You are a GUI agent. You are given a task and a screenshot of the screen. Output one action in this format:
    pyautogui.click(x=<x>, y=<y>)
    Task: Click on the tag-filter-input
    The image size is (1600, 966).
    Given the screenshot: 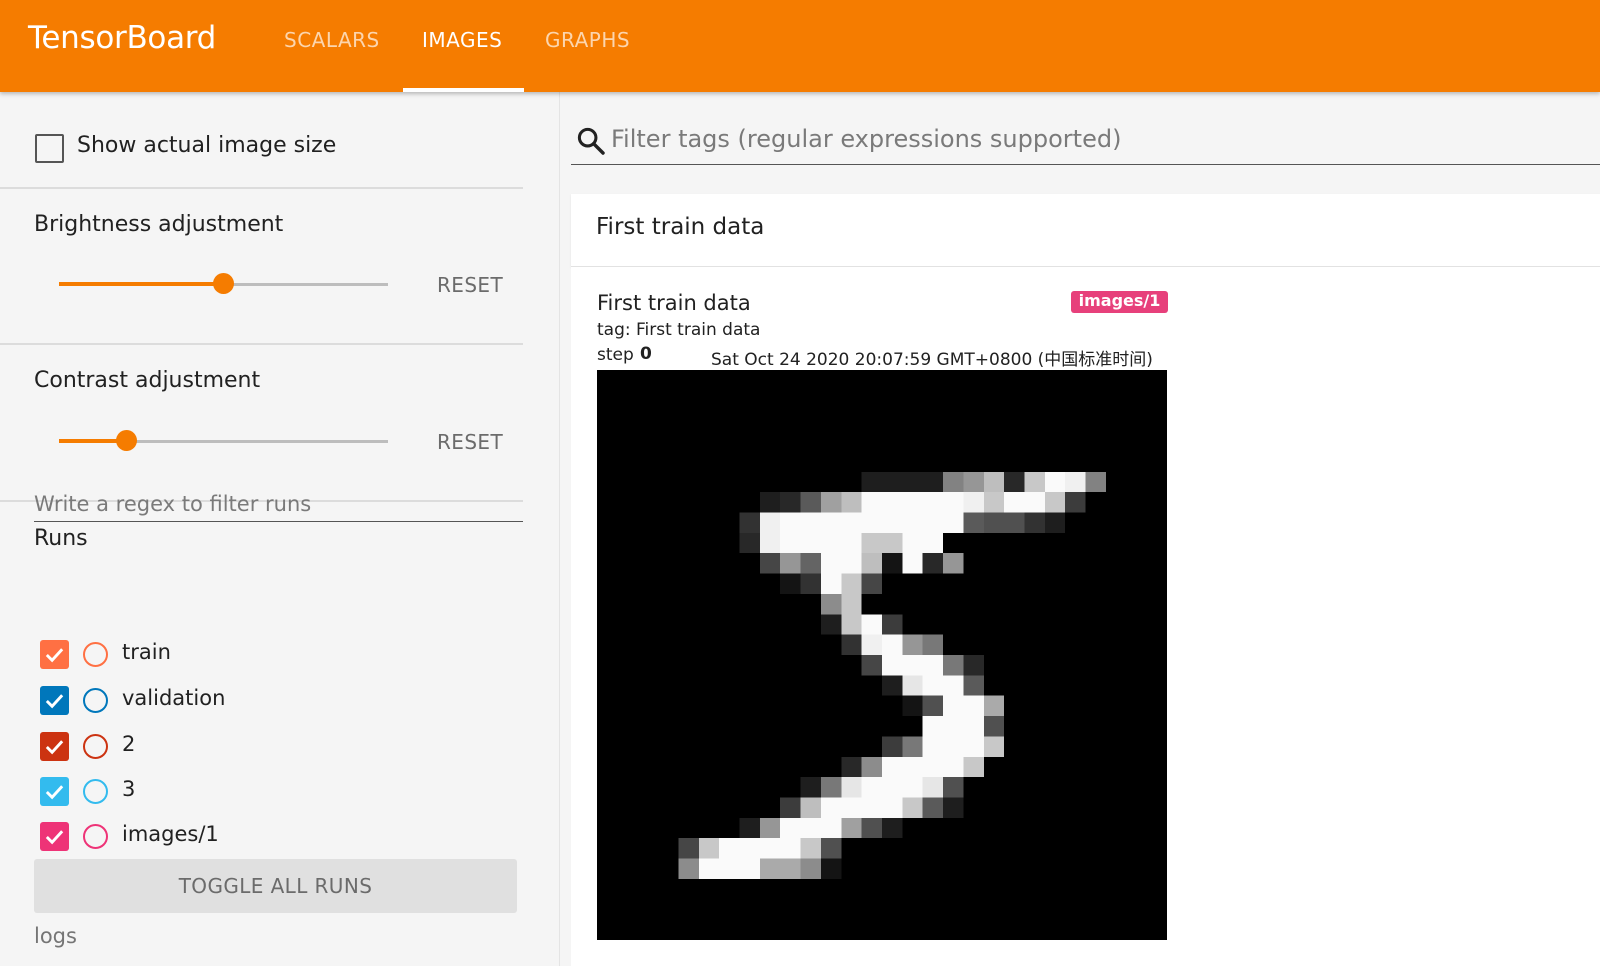 What is the action you would take?
    pyautogui.click(x=1091, y=139)
    